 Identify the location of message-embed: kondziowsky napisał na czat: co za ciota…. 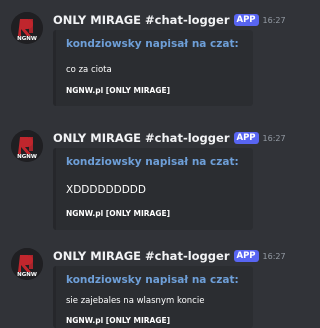
(153, 68).